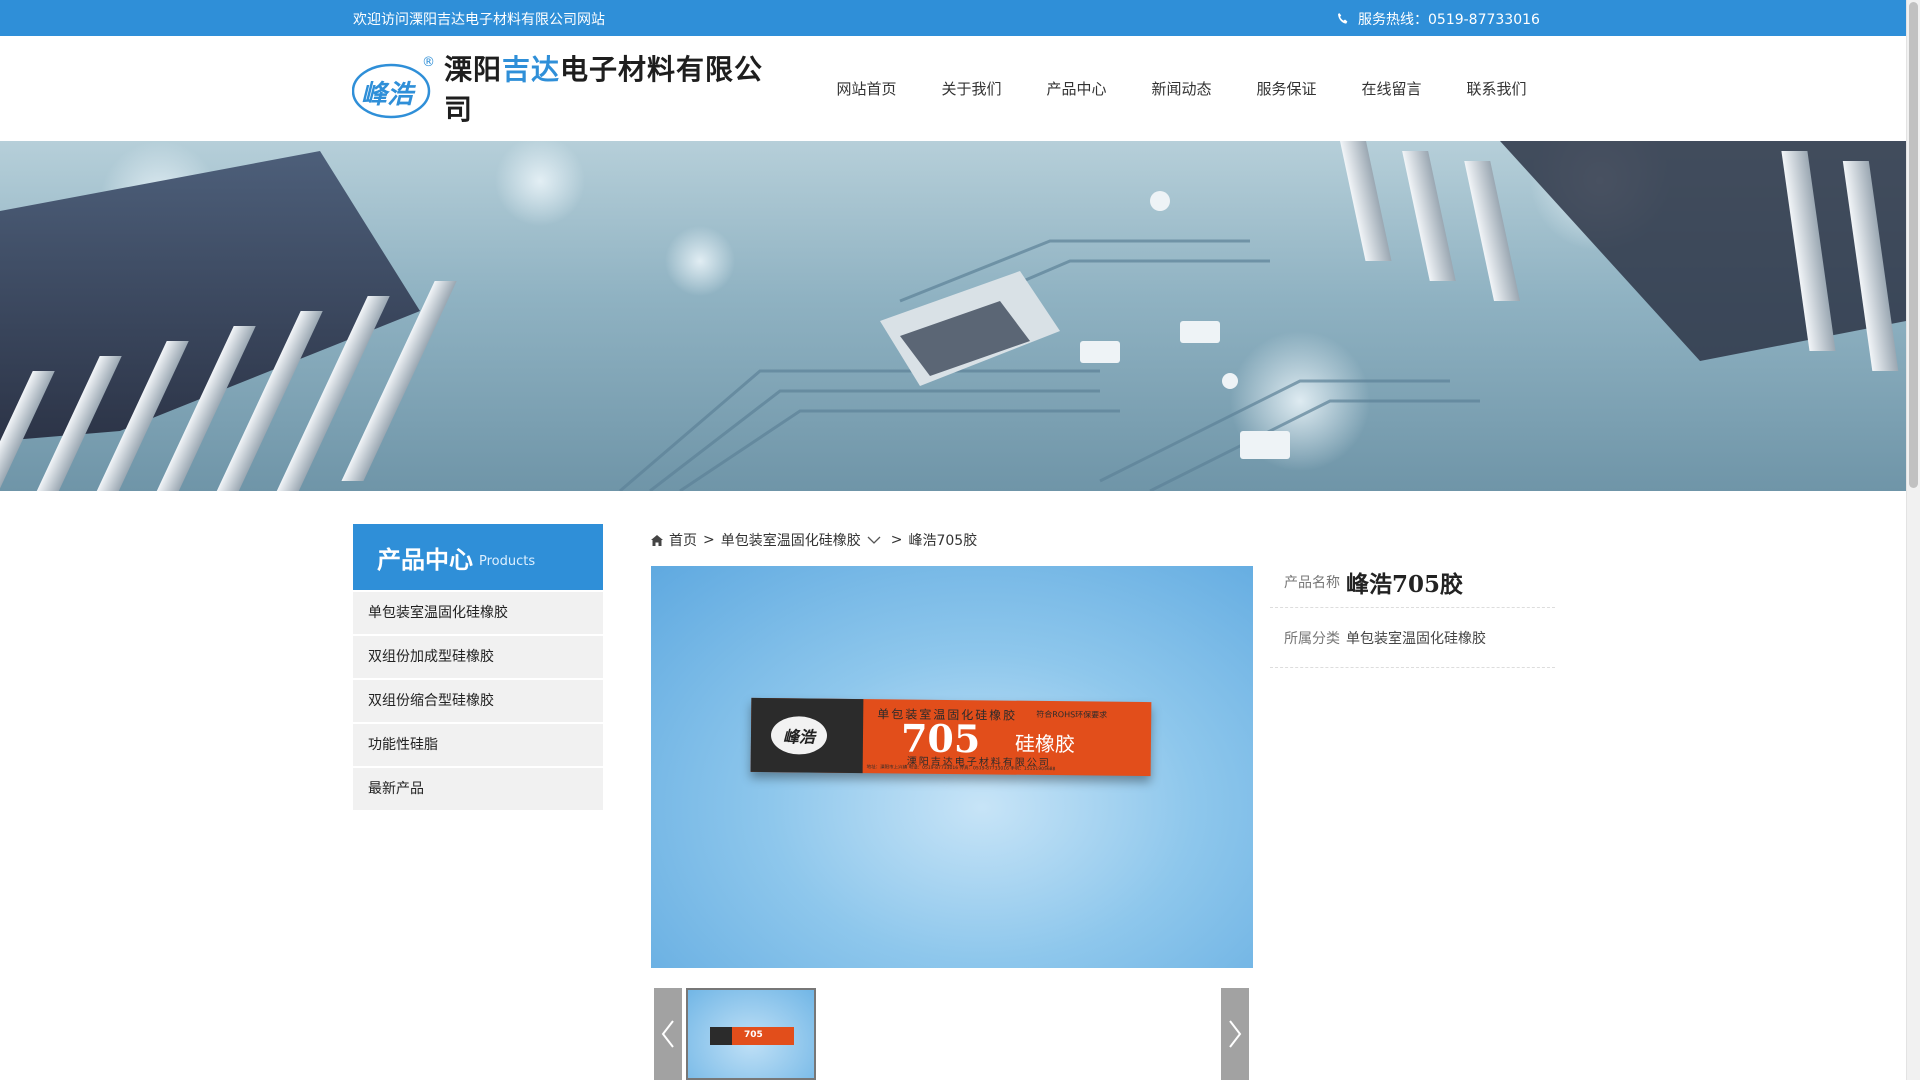  I want to click on thumbnail-item: 705, so click(751, 1034).